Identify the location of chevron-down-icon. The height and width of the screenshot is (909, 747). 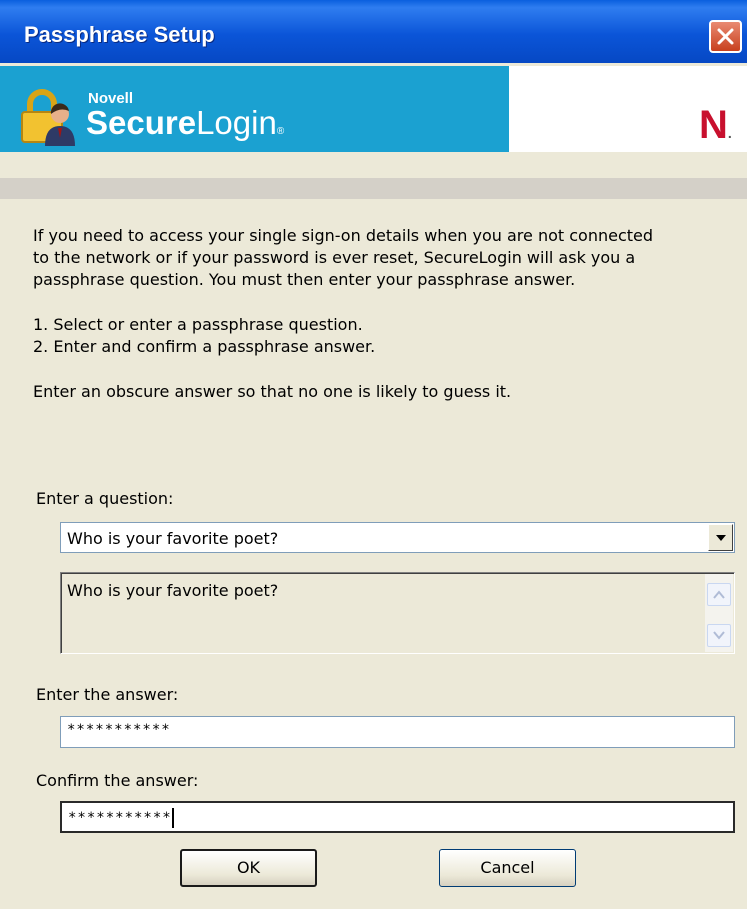
(721, 538).